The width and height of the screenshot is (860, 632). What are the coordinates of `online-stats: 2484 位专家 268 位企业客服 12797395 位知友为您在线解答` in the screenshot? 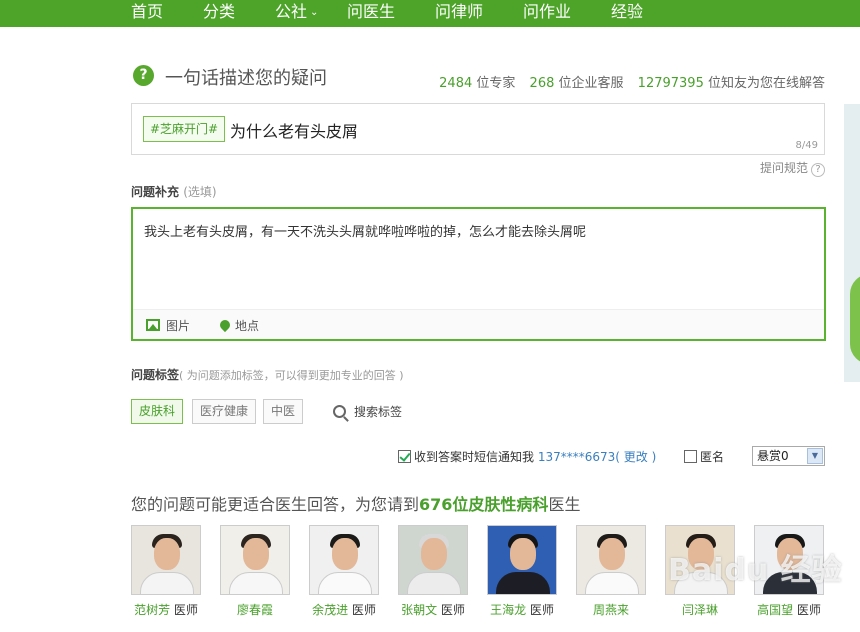 It's located at (632, 81).